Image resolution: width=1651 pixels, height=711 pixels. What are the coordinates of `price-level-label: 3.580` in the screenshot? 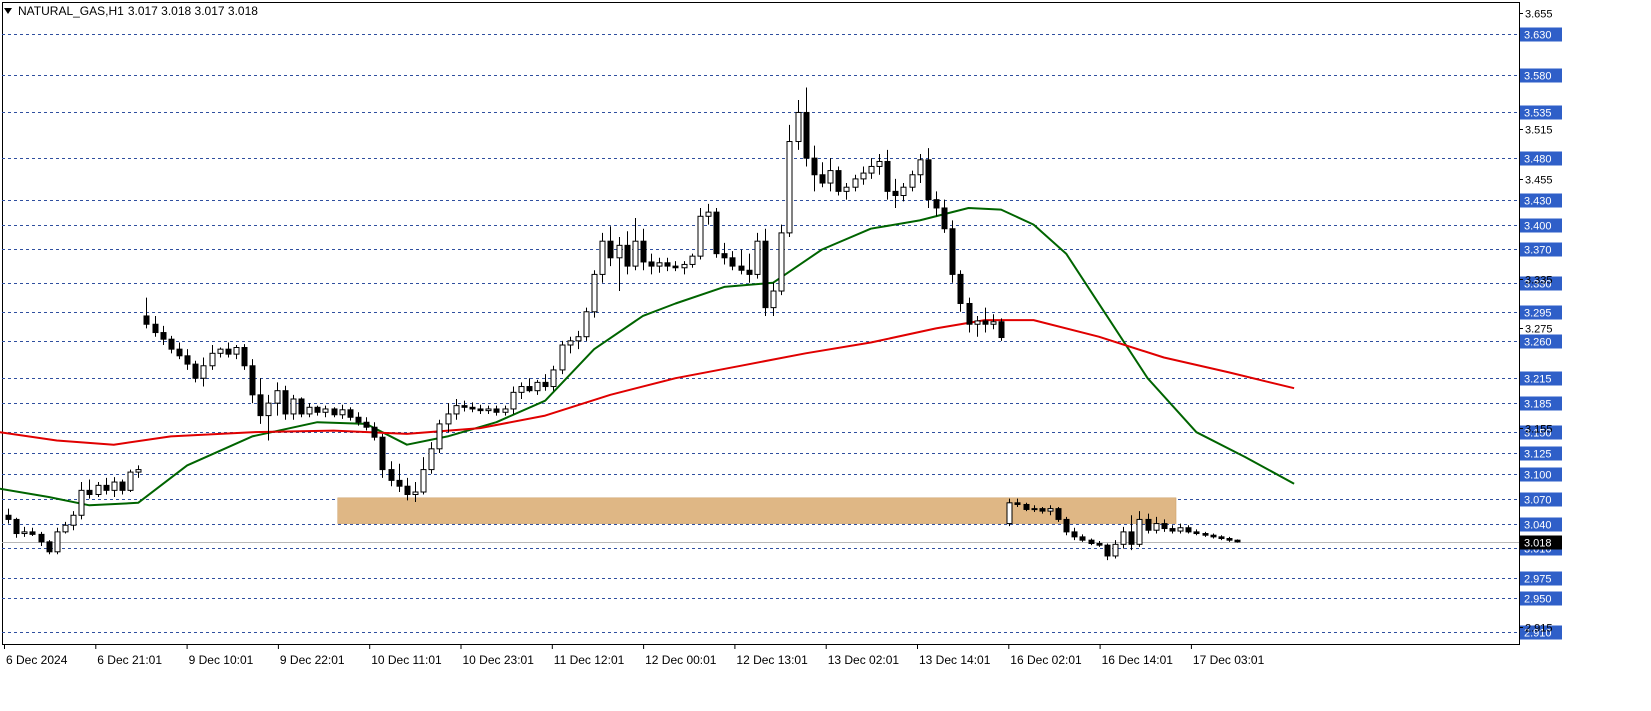 It's located at (1538, 77).